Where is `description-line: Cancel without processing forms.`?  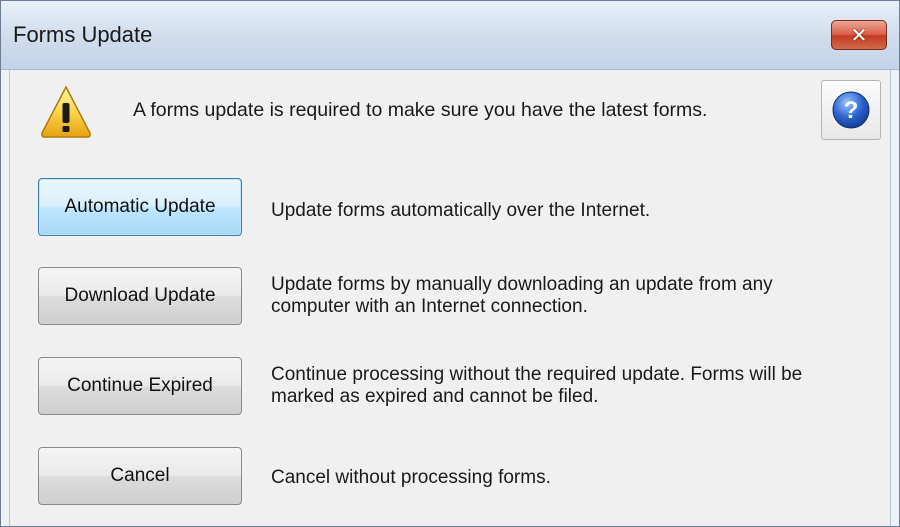
description-line: Cancel without processing forms. is located at coordinates (411, 477).